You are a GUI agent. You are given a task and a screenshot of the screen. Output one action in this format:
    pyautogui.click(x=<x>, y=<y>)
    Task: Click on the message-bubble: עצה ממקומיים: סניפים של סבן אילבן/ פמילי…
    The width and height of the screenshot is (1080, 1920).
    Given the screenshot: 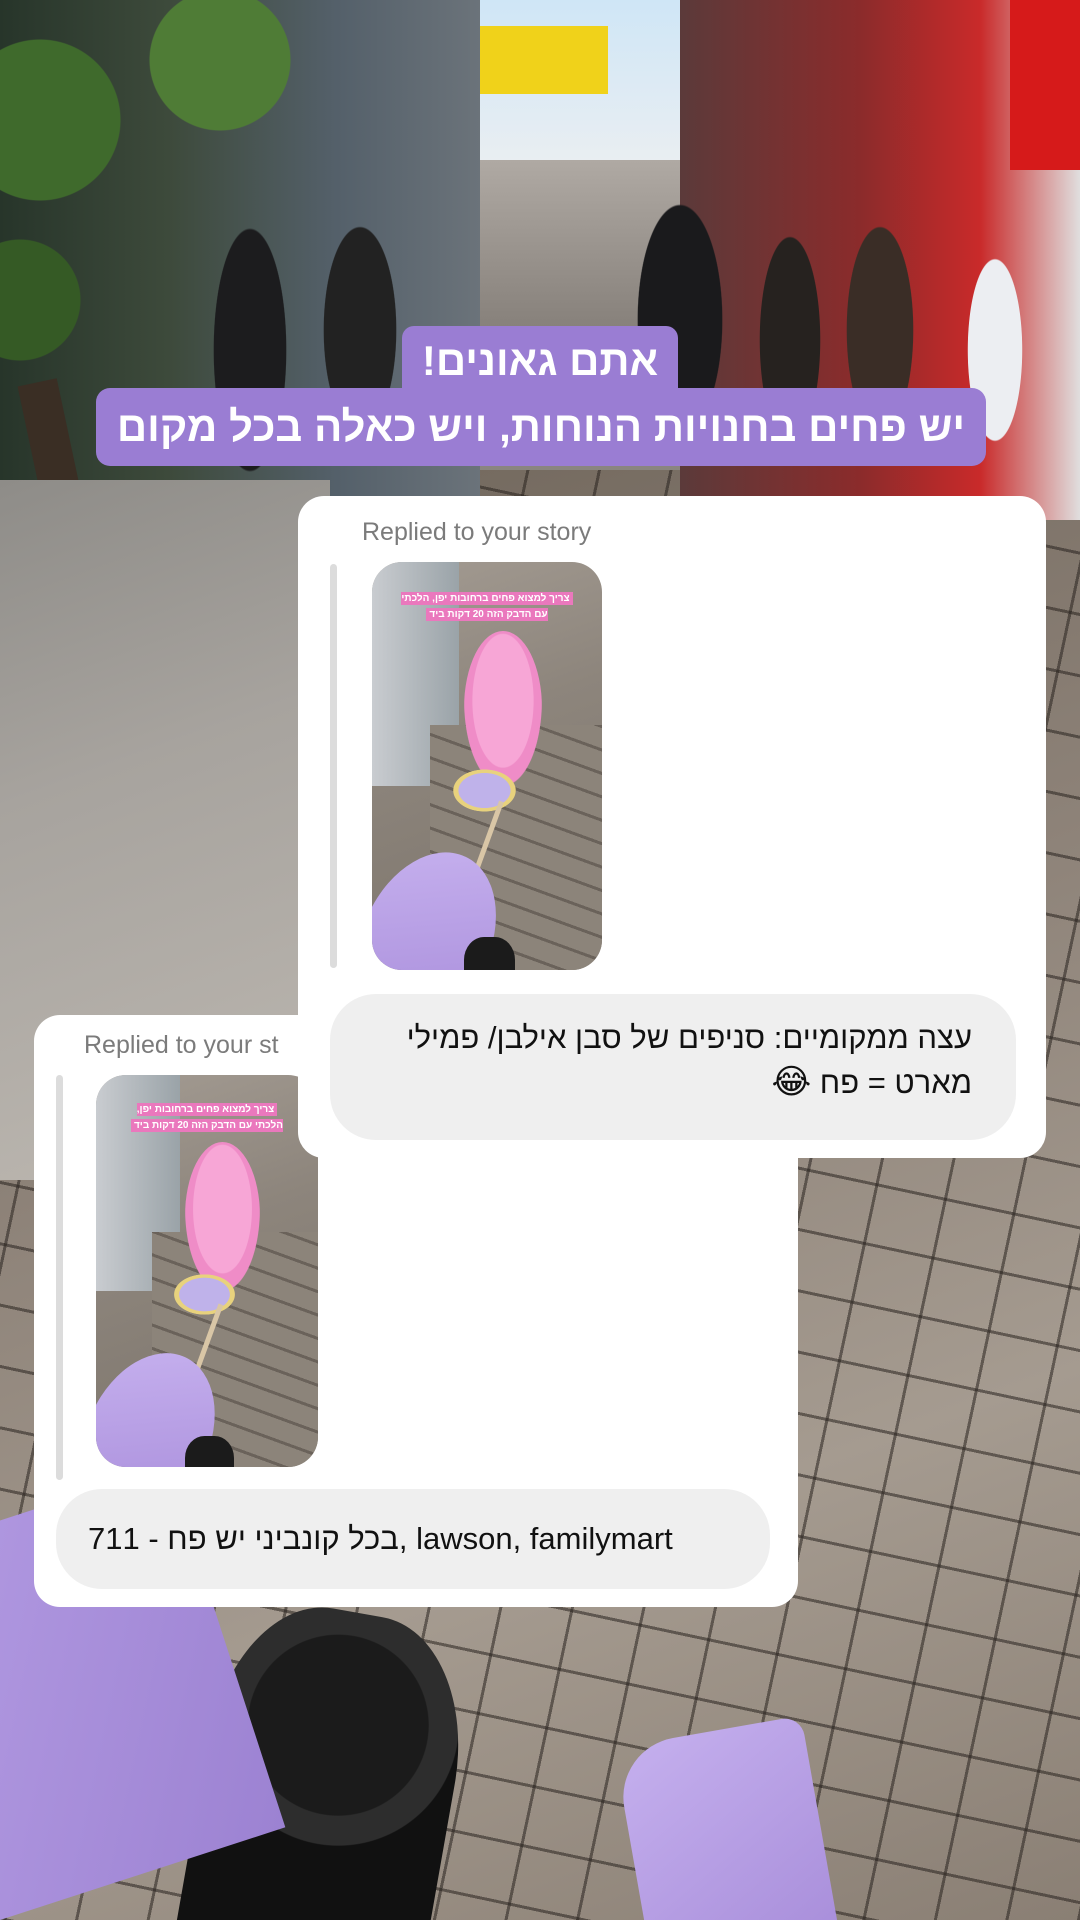 What is the action you would take?
    pyautogui.click(x=673, y=1067)
    